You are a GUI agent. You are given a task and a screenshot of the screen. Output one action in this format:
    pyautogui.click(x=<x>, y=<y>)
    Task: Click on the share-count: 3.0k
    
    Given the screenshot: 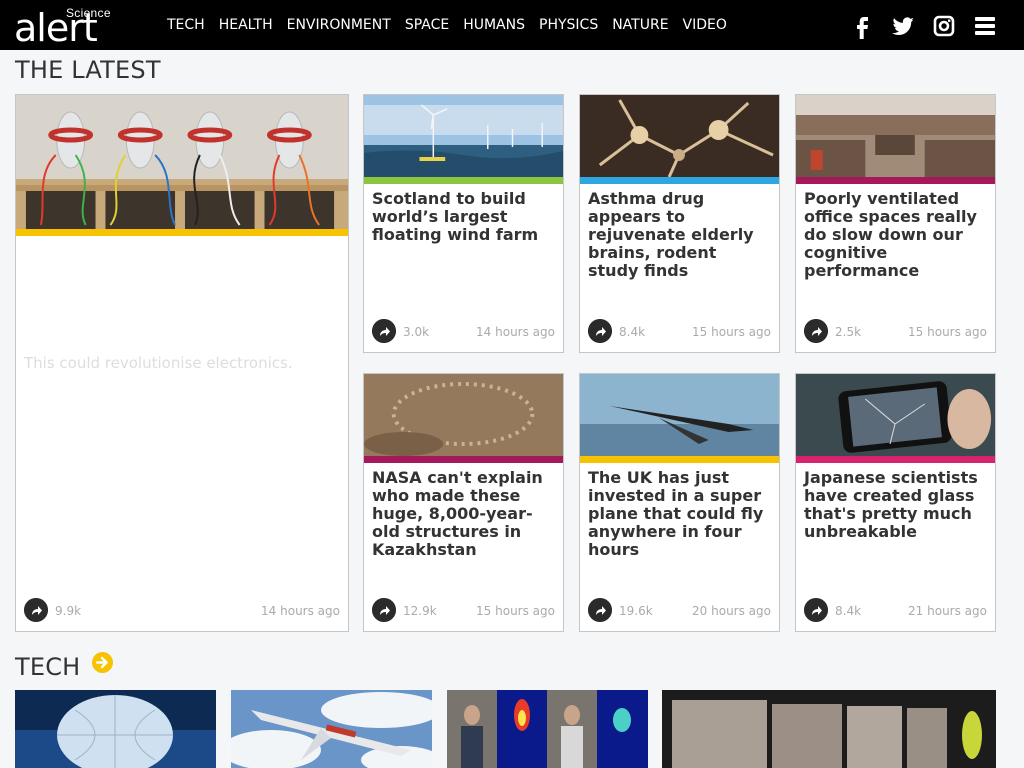 What is the action you would take?
    pyautogui.click(x=416, y=332)
    